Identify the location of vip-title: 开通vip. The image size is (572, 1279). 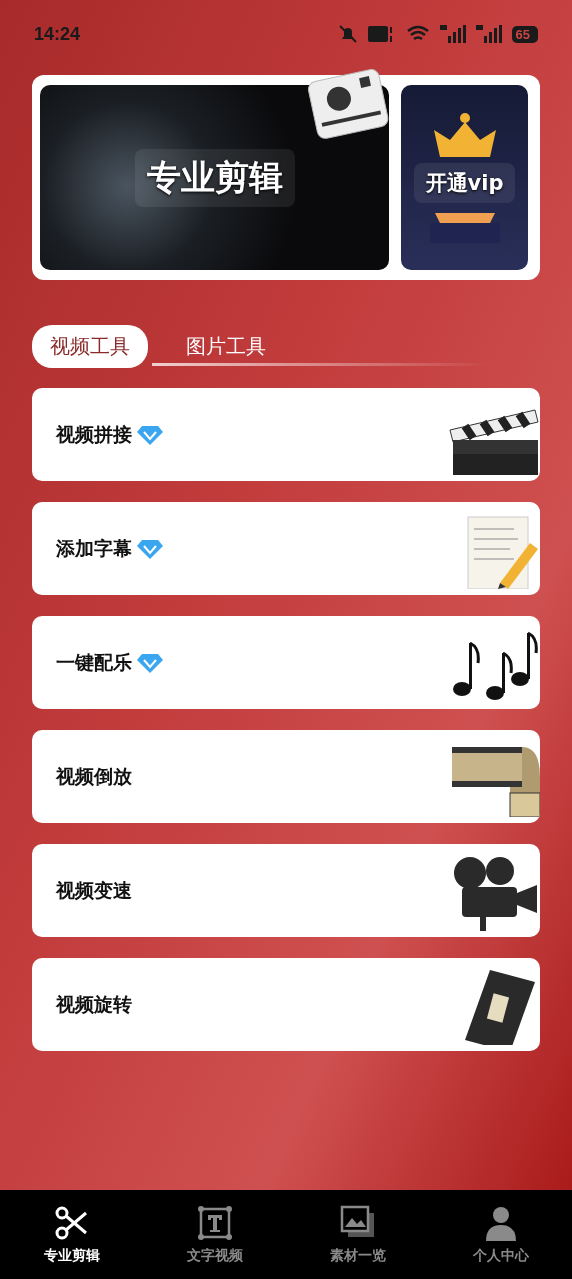
(464, 183).